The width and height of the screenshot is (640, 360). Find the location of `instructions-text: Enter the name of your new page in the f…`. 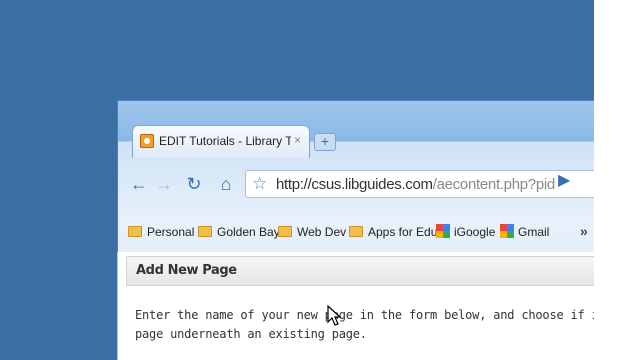

instructions-text: Enter the name of your new page in the f… is located at coordinates (364, 325).